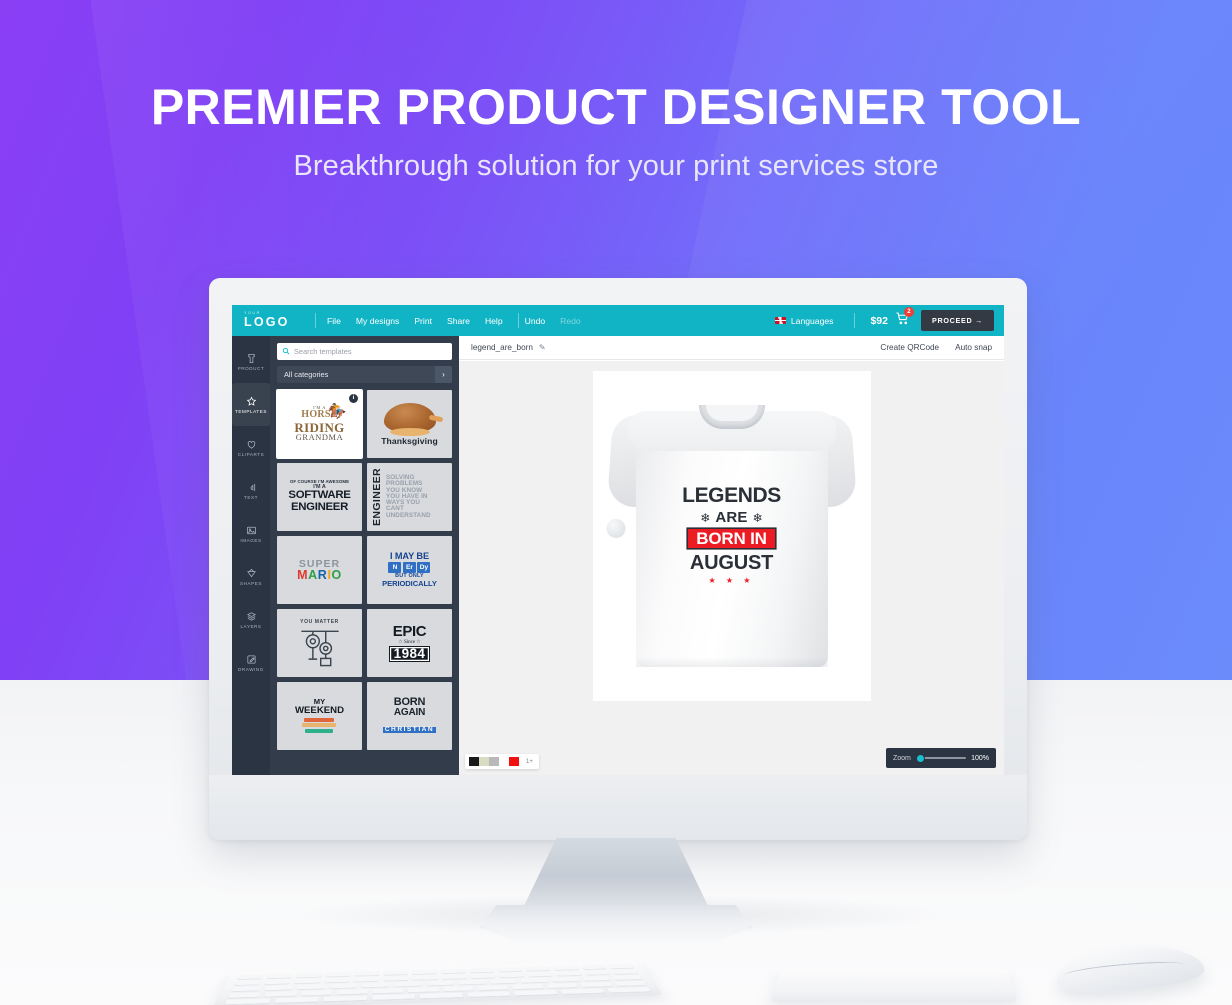  Describe the element at coordinates (570, 321) in the screenshot. I see `redo-button: Redo` at that location.